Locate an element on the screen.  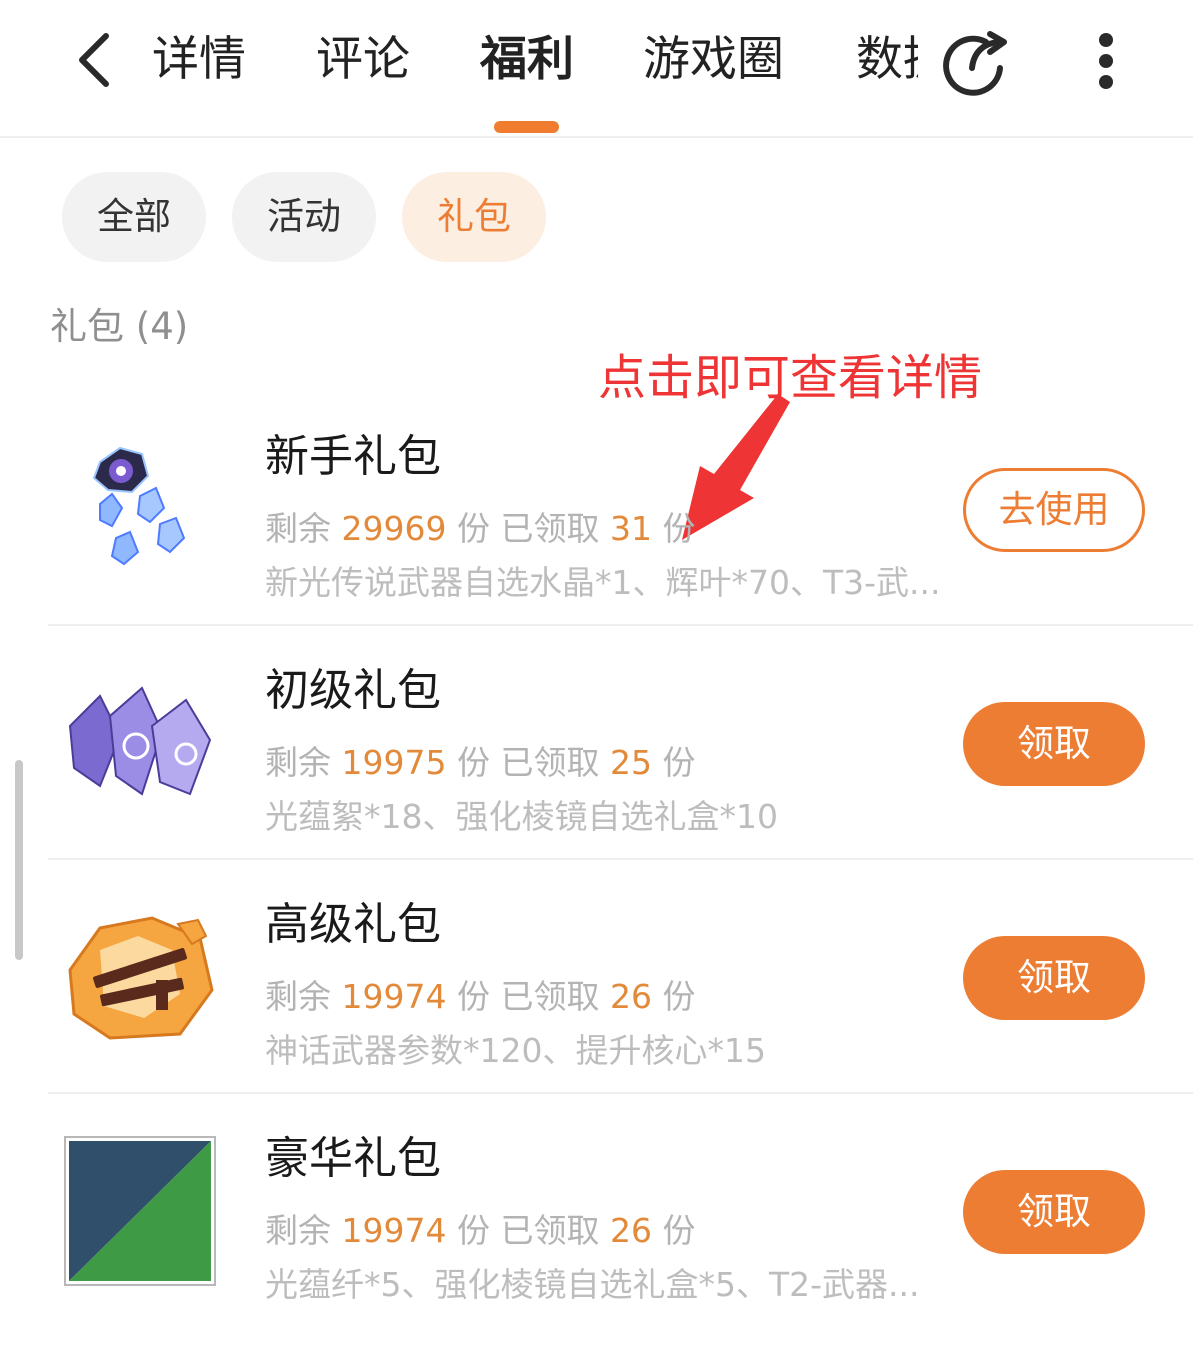
gift-stats: 剩余 19975 份 已领取 25 份 is located at coordinates (480, 760).